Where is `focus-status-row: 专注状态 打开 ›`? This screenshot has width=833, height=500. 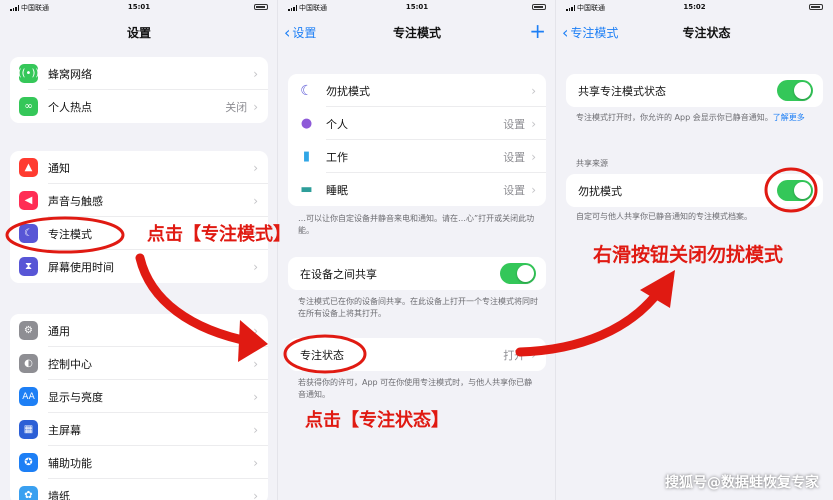 focus-status-row: 专注状态 打开 › is located at coordinates (417, 354).